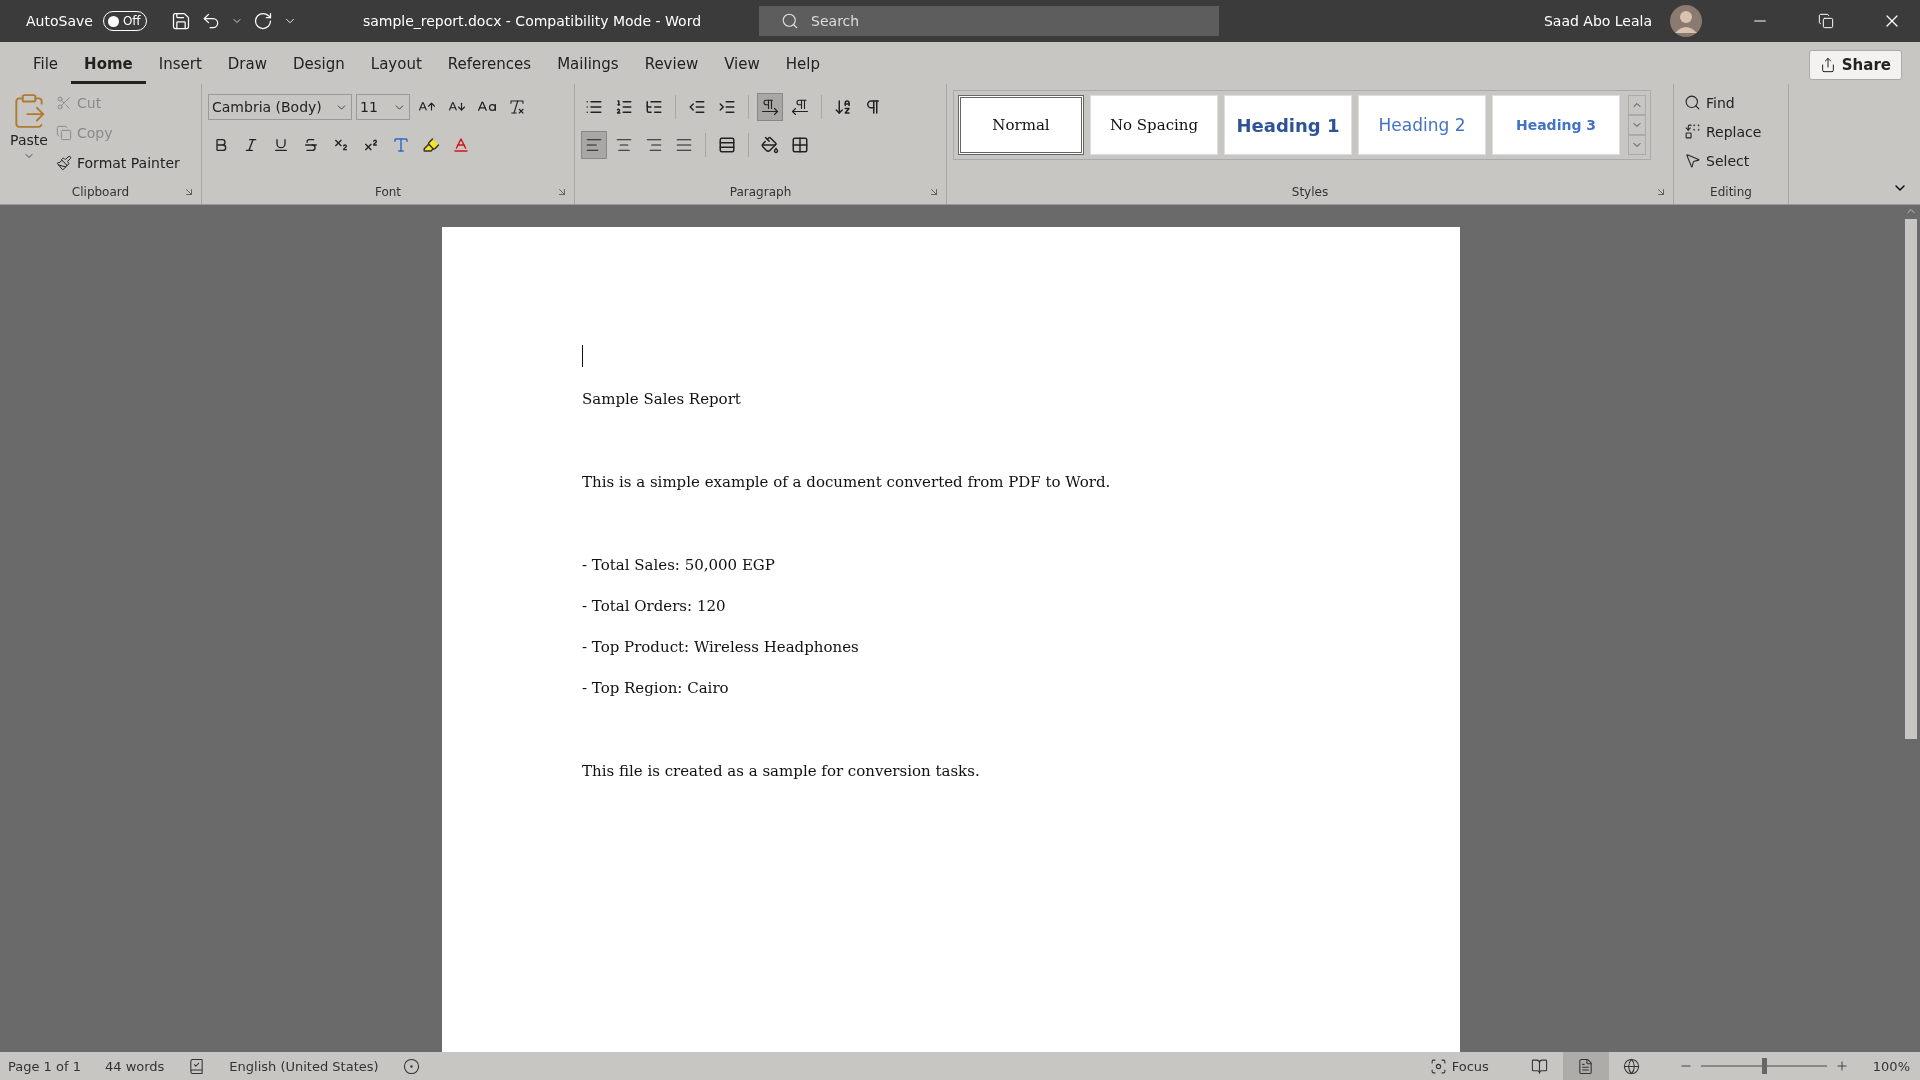 This screenshot has width=1920, height=1080. Describe the element at coordinates (411, 1066) in the screenshot. I see `macro-icon` at that location.